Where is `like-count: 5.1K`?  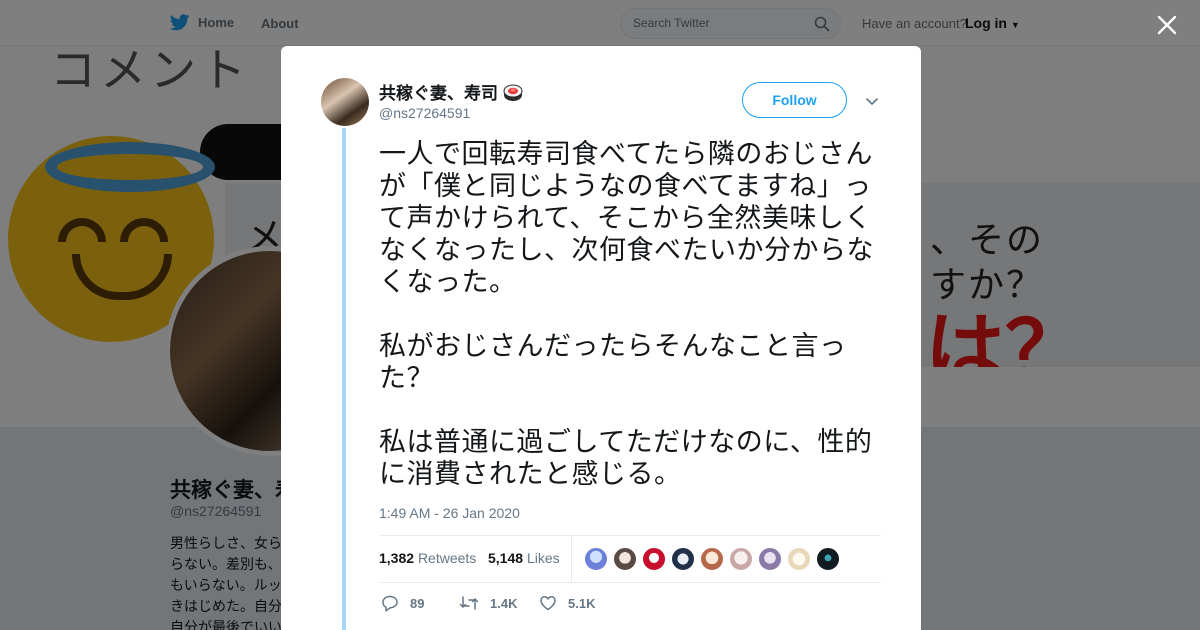
like-count: 5.1K is located at coordinates (582, 603).